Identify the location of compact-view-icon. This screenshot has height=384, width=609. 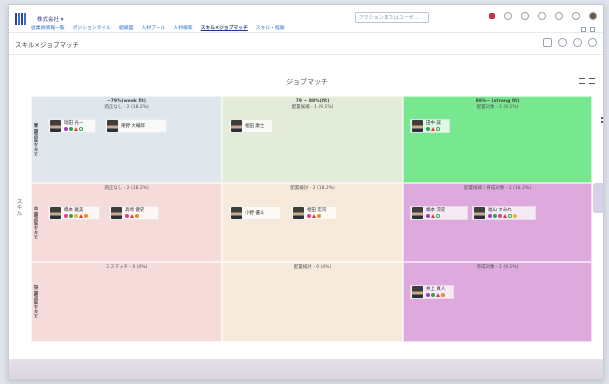
(592, 81).